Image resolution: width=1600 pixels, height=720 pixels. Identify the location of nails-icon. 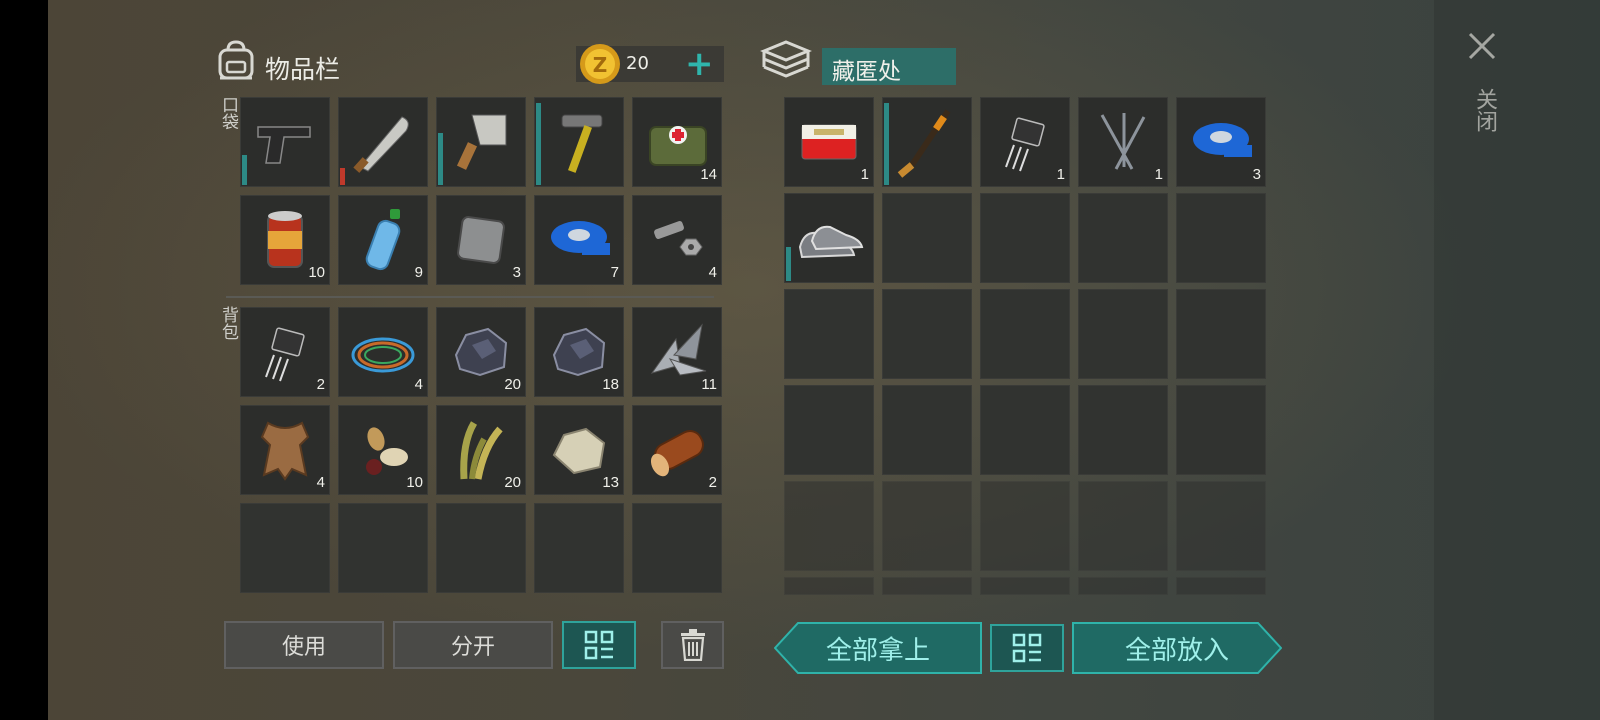
(1123, 141).